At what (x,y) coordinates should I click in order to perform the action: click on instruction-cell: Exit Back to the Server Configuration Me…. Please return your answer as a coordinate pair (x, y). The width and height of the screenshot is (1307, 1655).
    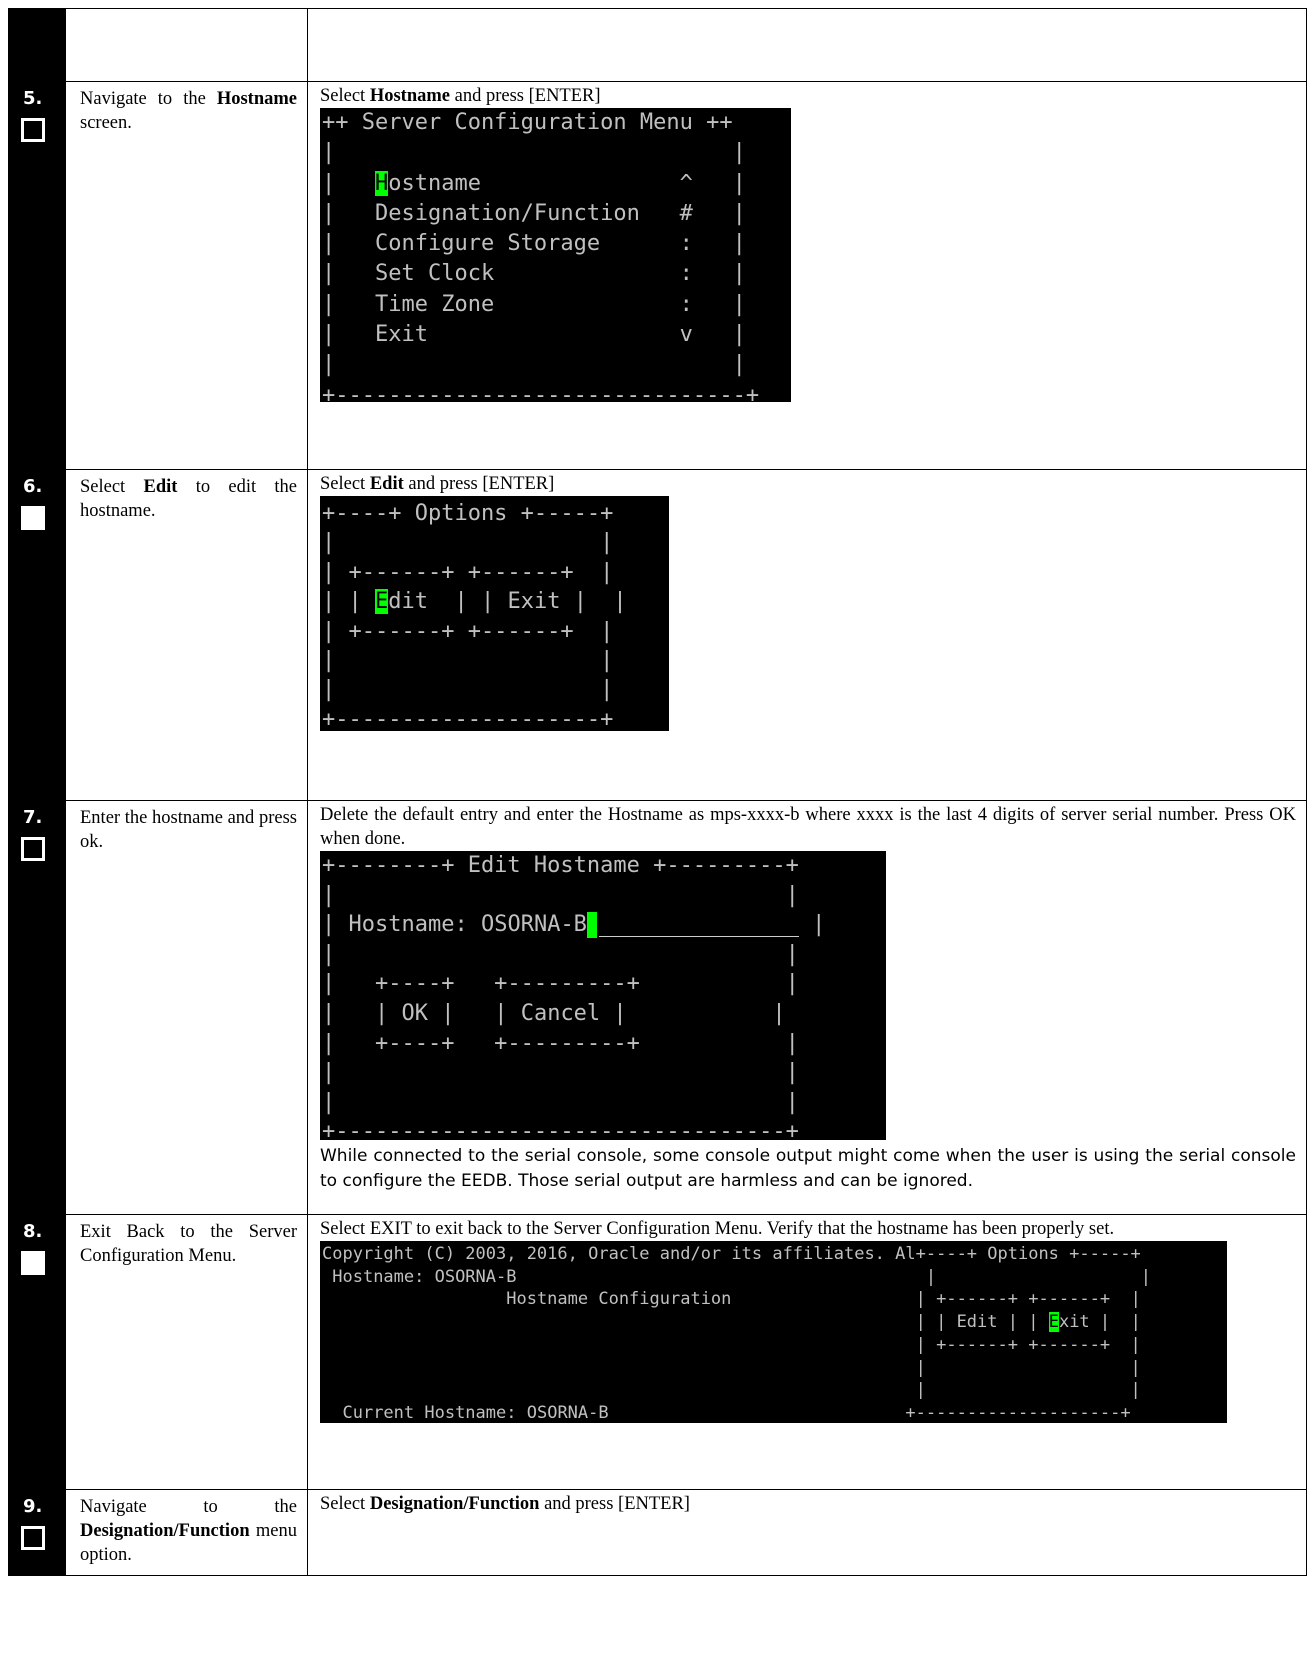
    Looking at the image, I should click on (186, 1352).